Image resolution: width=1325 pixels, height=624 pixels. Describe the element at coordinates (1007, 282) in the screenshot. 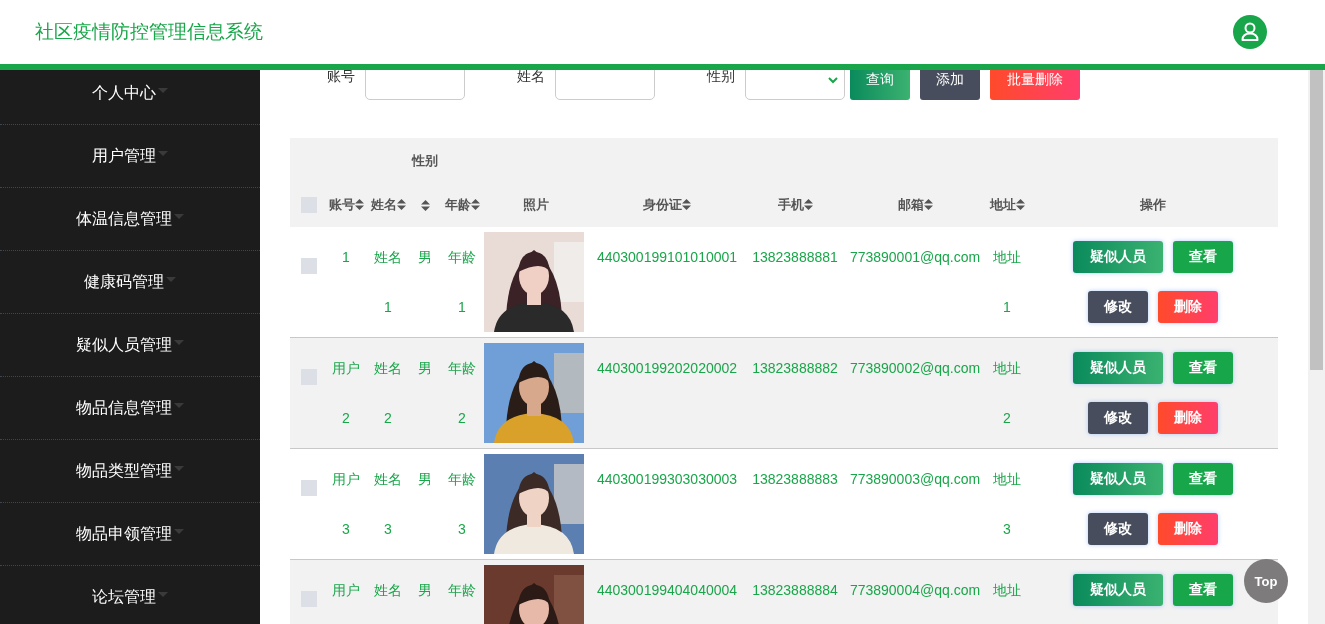

I see `table-cell-text: 地址1` at that location.